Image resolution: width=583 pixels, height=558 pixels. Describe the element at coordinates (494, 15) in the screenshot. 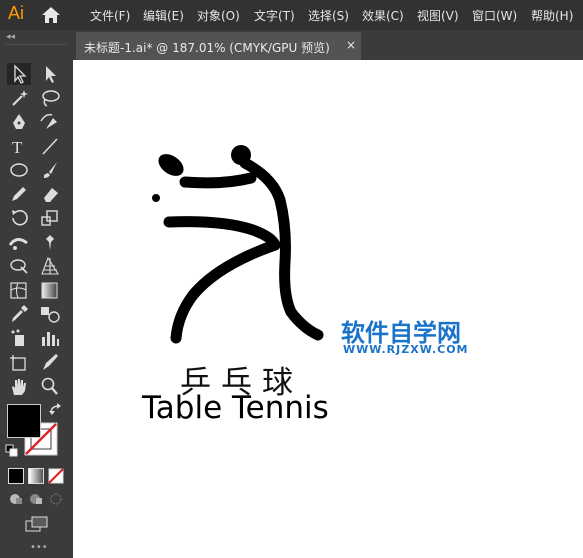

I see `menu-window: 窗口(W)` at that location.